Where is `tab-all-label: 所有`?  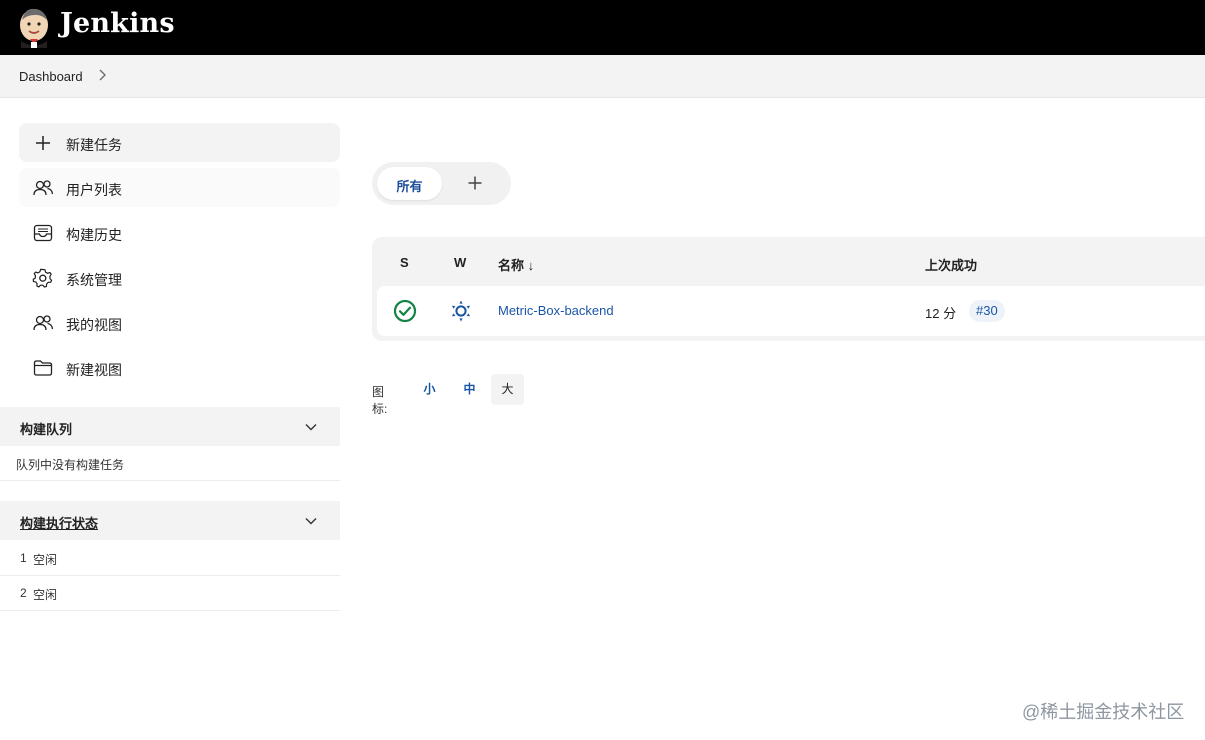
tab-all-label: 所有 is located at coordinates (409, 186).